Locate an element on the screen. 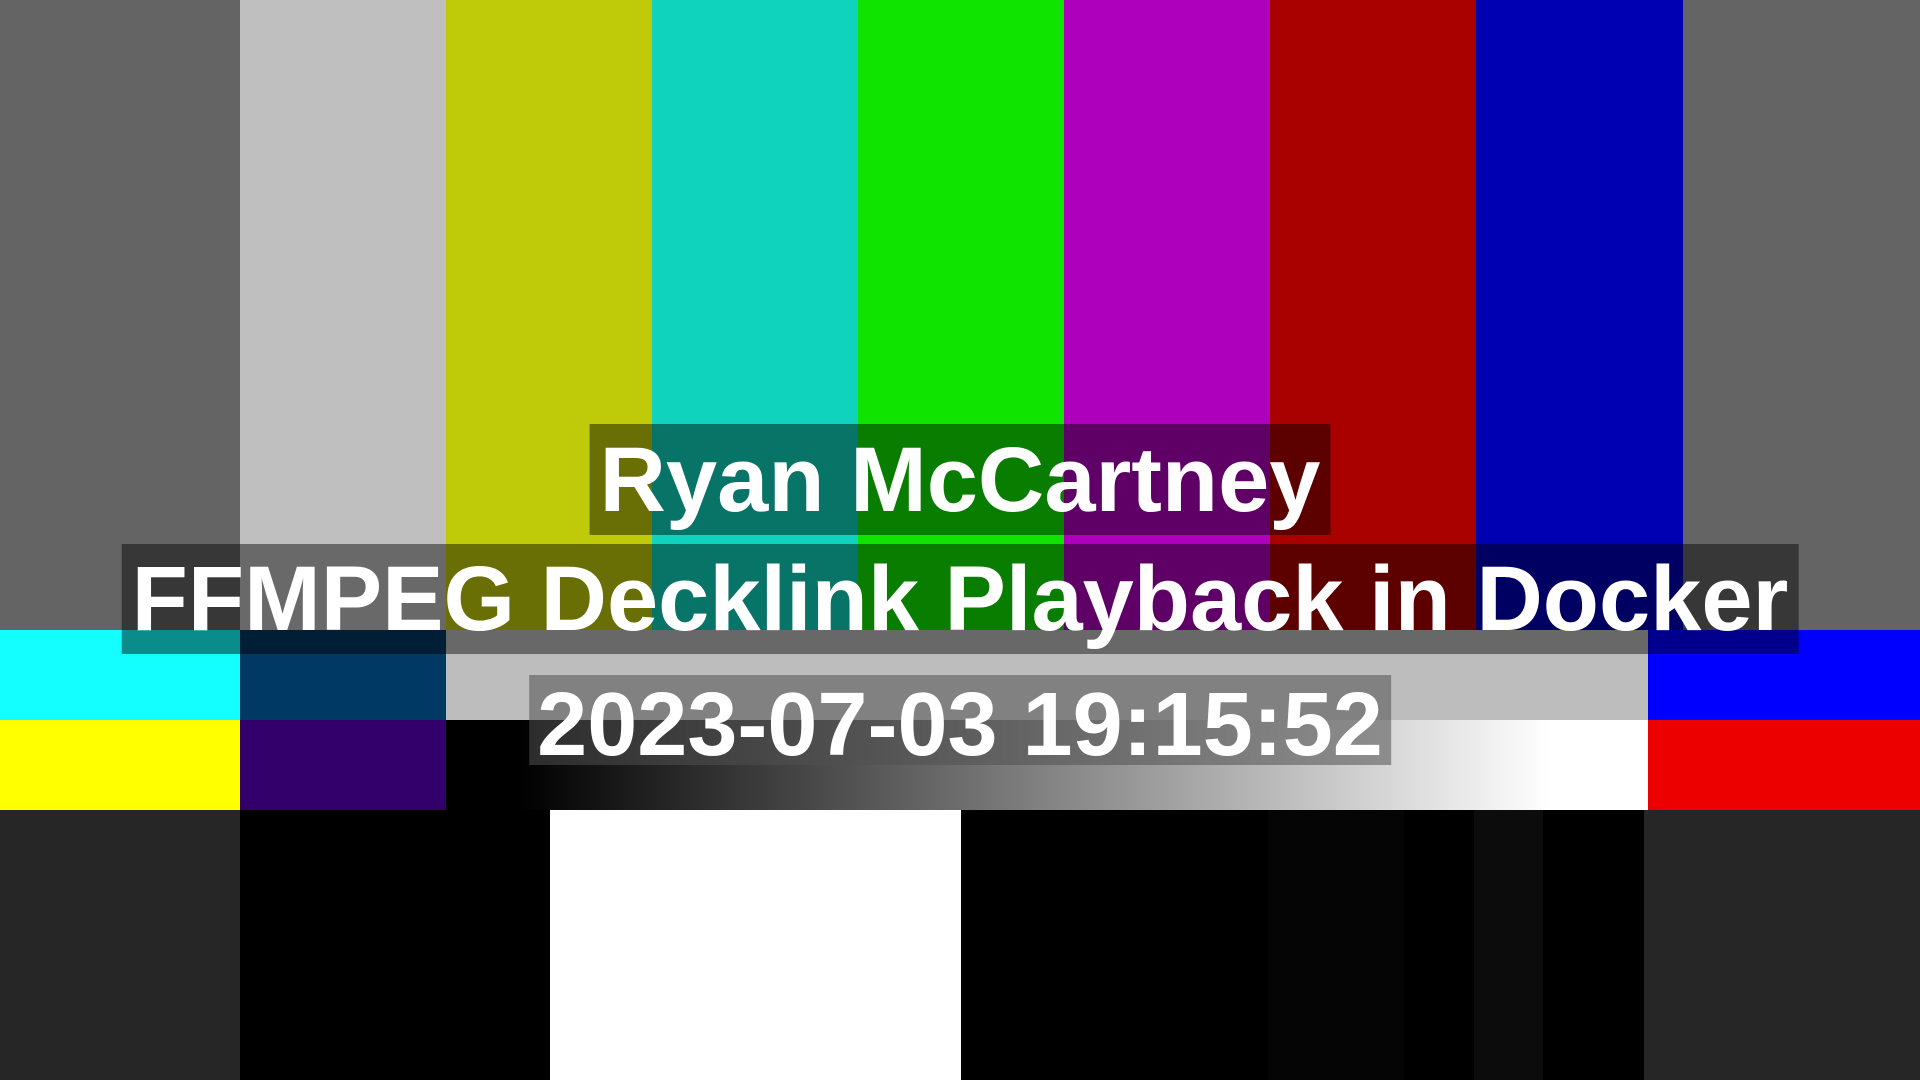 This screenshot has width=1920, height=1080. bar-magenta is located at coordinates (1167, 315).